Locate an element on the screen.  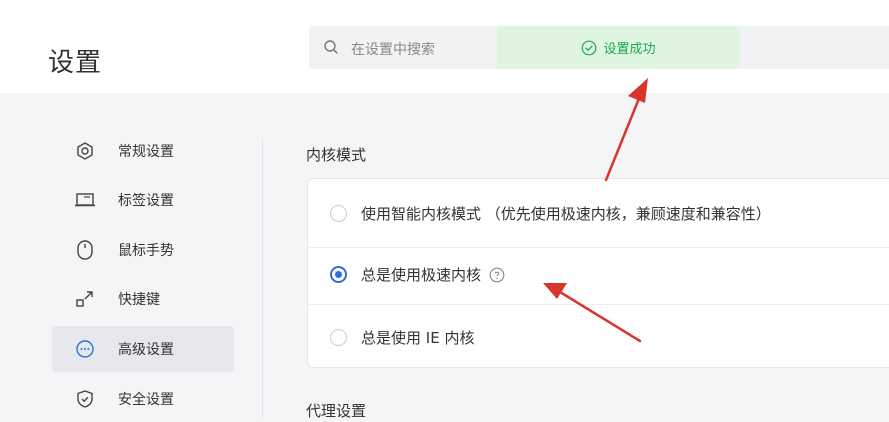
sidebar-item-label: 标签设置 is located at coordinates (146, 201).